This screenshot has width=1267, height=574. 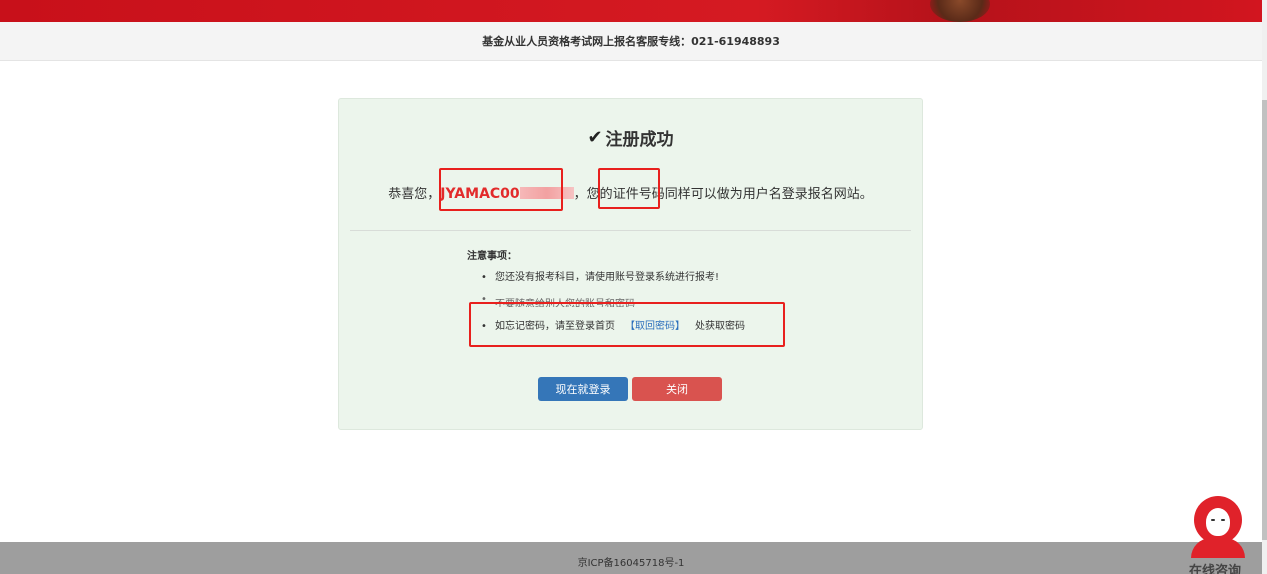 What do you see at coordinates (632, 282) in the screenshot?
I see `notice-item: 您还没有报考科目，请使用账号登录系统进行报考!` at bounding box center [632, 282].